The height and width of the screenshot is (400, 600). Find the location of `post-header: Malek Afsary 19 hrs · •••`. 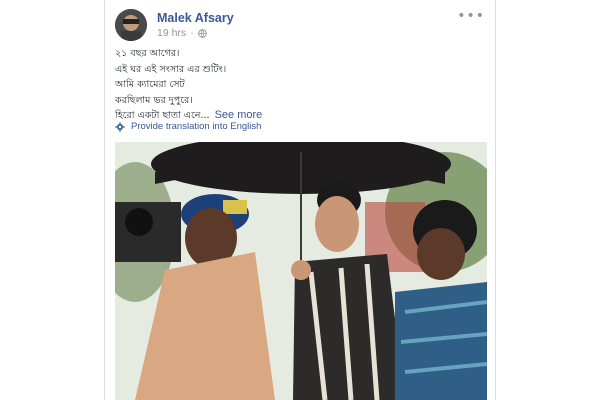

post-header: Malek Afsary 19 hrs · ••• is located at coordinates (300, 26).